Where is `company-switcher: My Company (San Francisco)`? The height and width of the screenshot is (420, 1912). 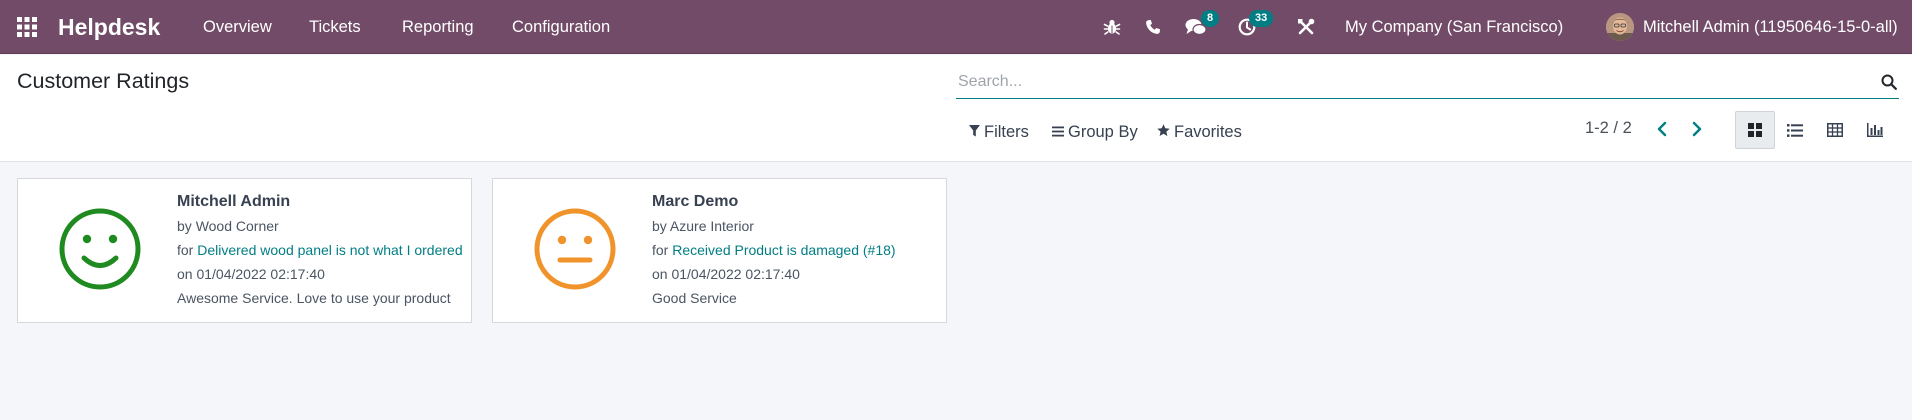
company-switcher: My Company (San Francisco) is located at coordinates (1454, 27).